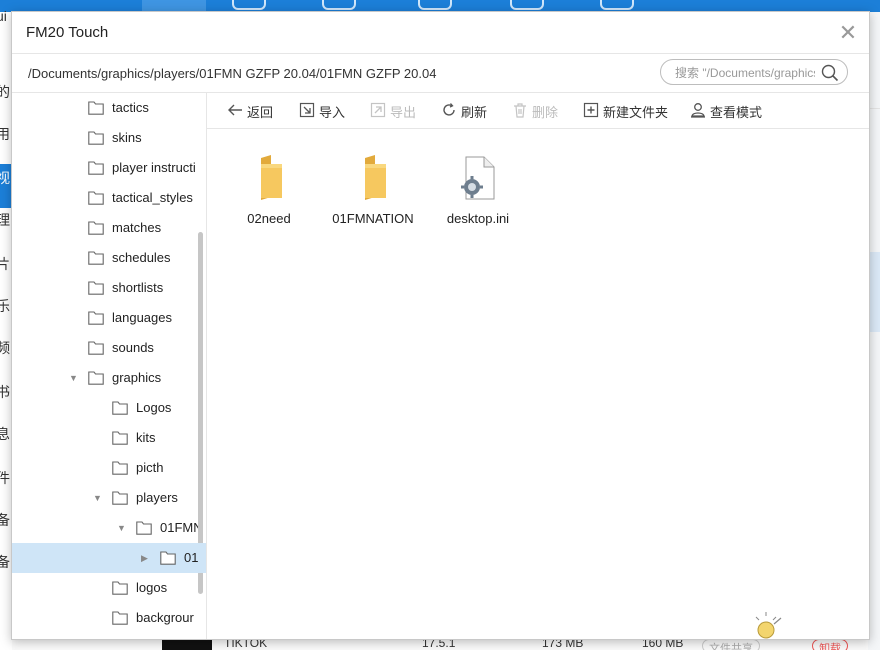 The width and height of the screenshot is (880, 650). What do you see at coordinates (373, 218) in the screenshot?
I see `file-name: 01FMNATION` at bounding box center [373, 218].